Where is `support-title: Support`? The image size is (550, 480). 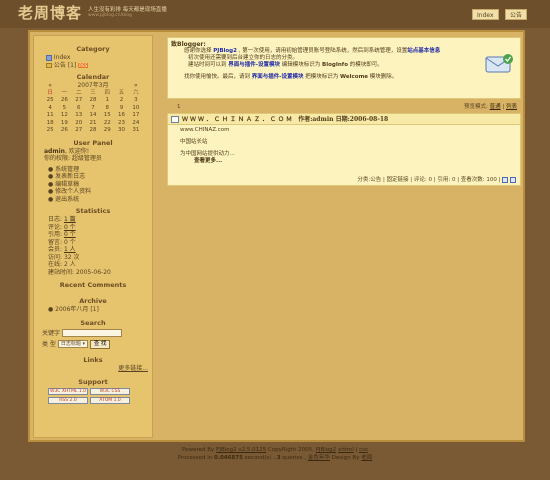
support-title: Support is located at coordinates (93, 382).